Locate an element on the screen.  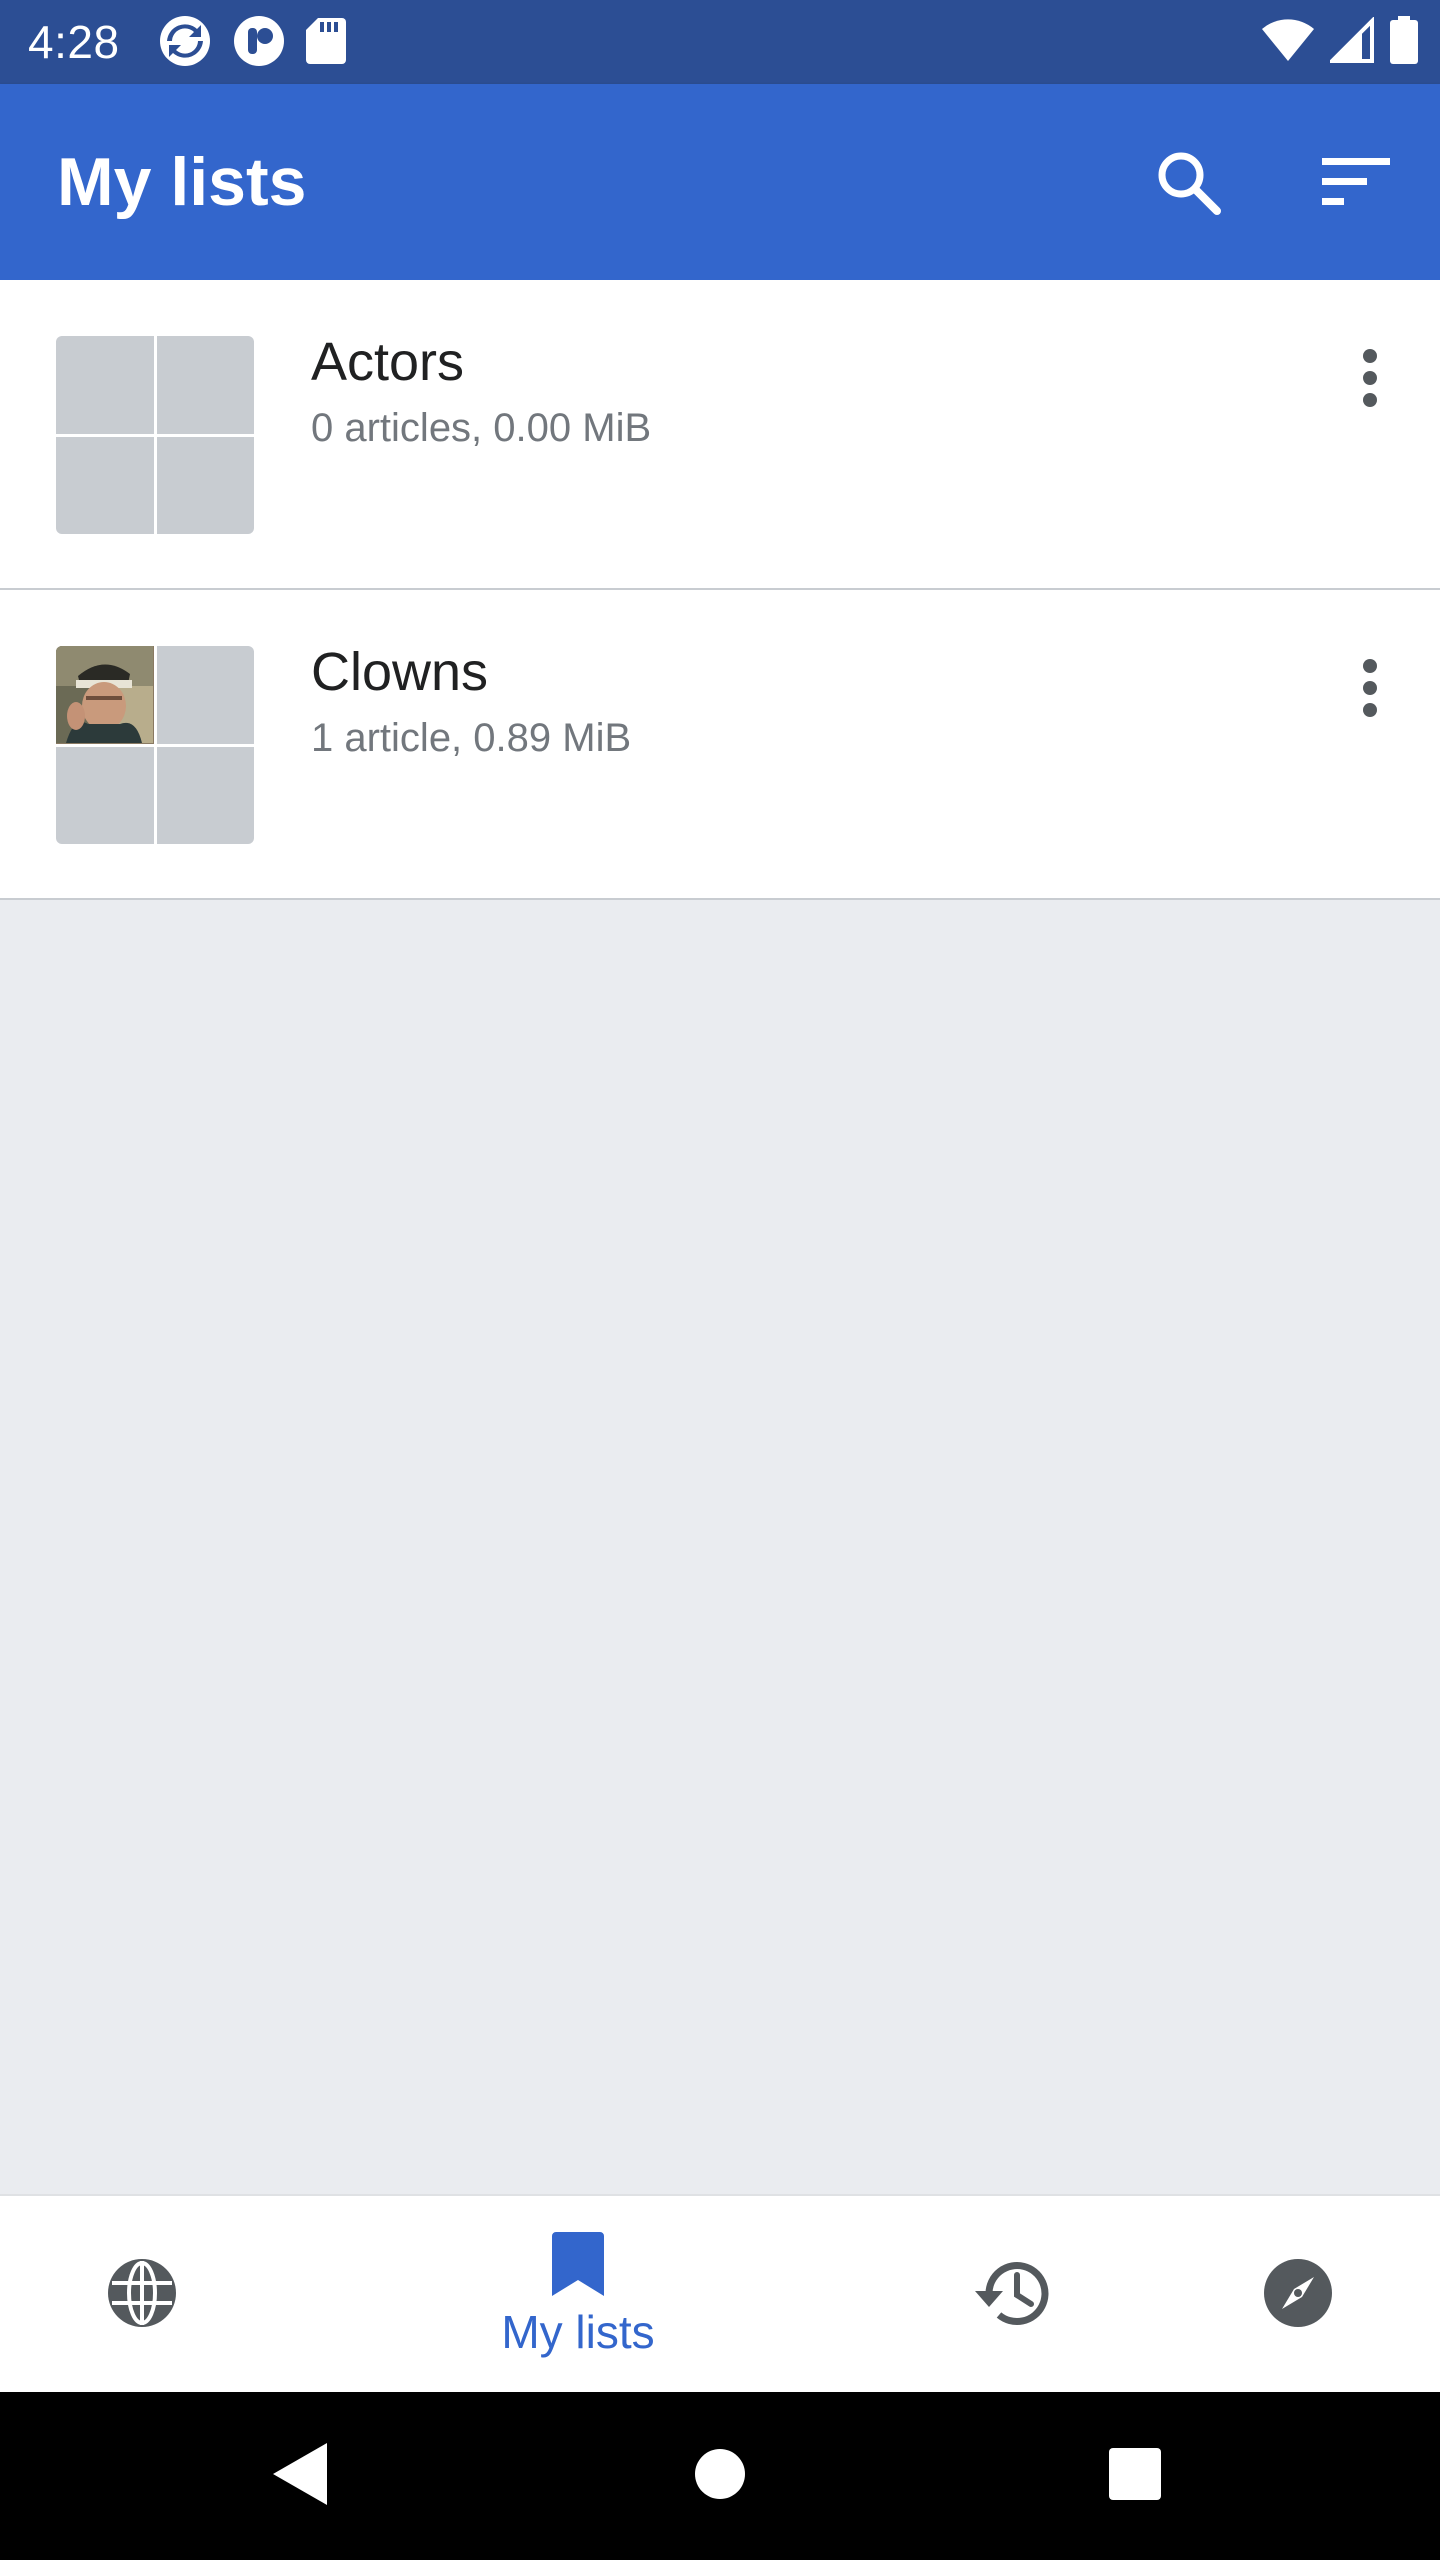
back-button is located at coordinates (300, 2476).